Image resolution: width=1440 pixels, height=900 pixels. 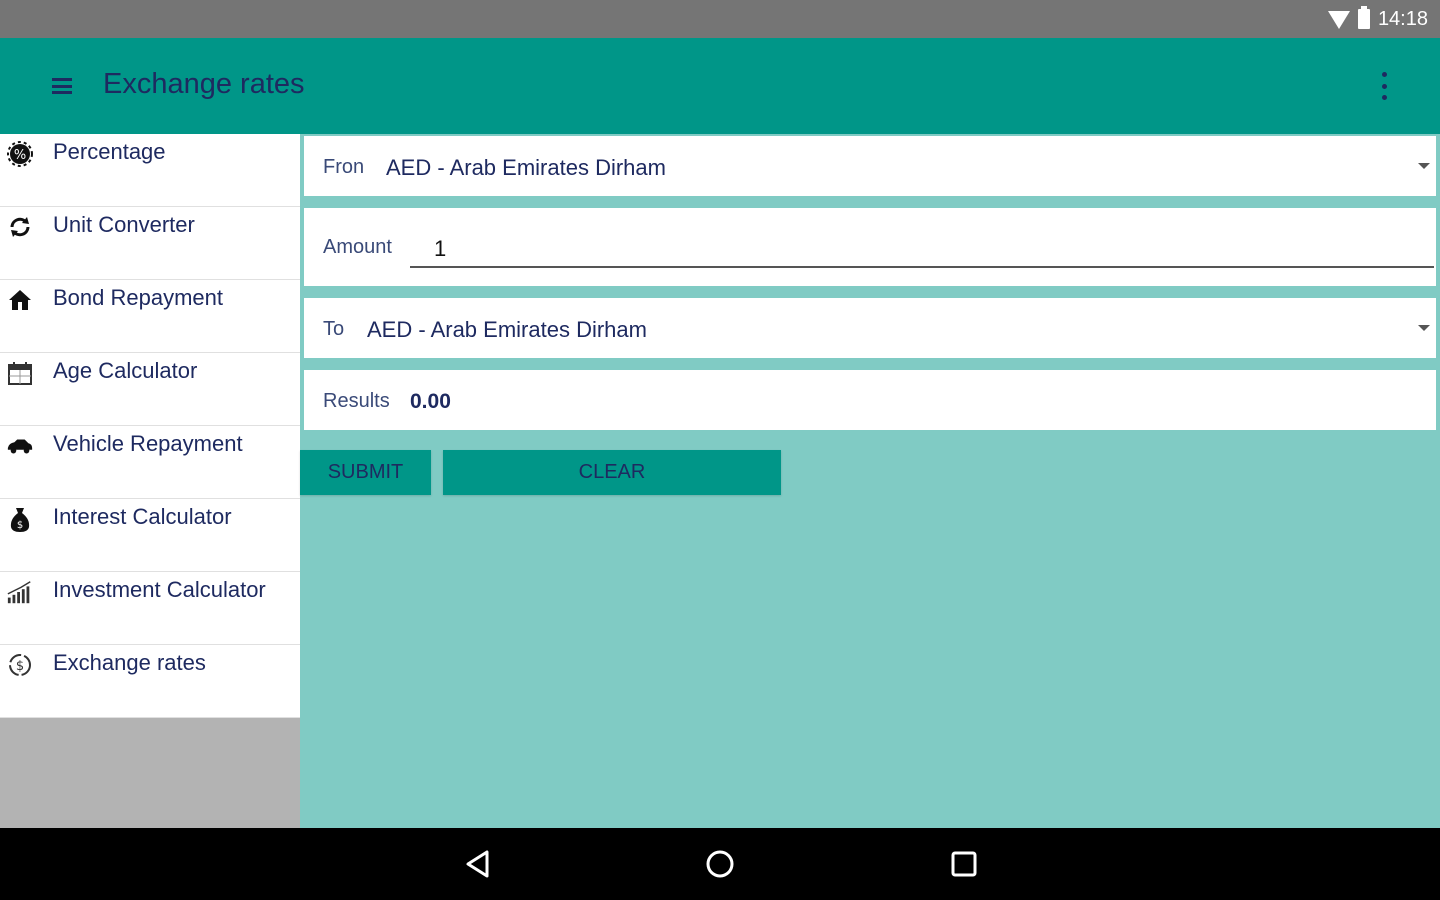 I want to click on drawer-item-percentage: % Percentage, so click(x=150, y=170).